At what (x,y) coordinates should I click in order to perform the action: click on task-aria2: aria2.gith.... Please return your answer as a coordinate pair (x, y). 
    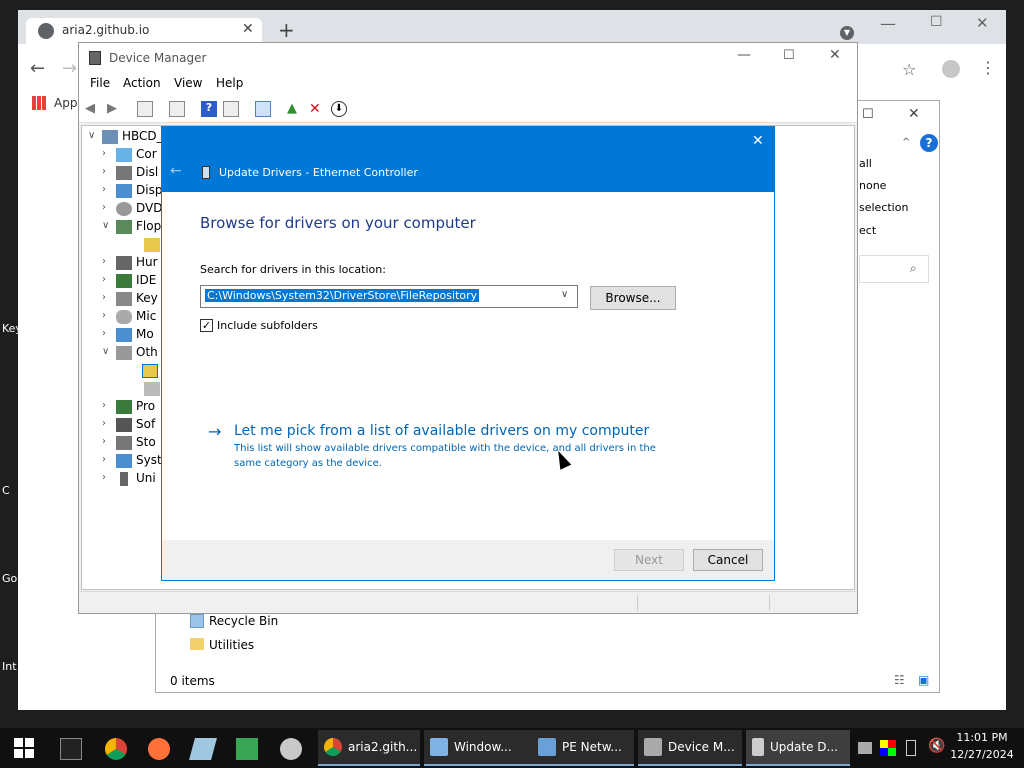
    Looking at the image, I should click on (369, 748).